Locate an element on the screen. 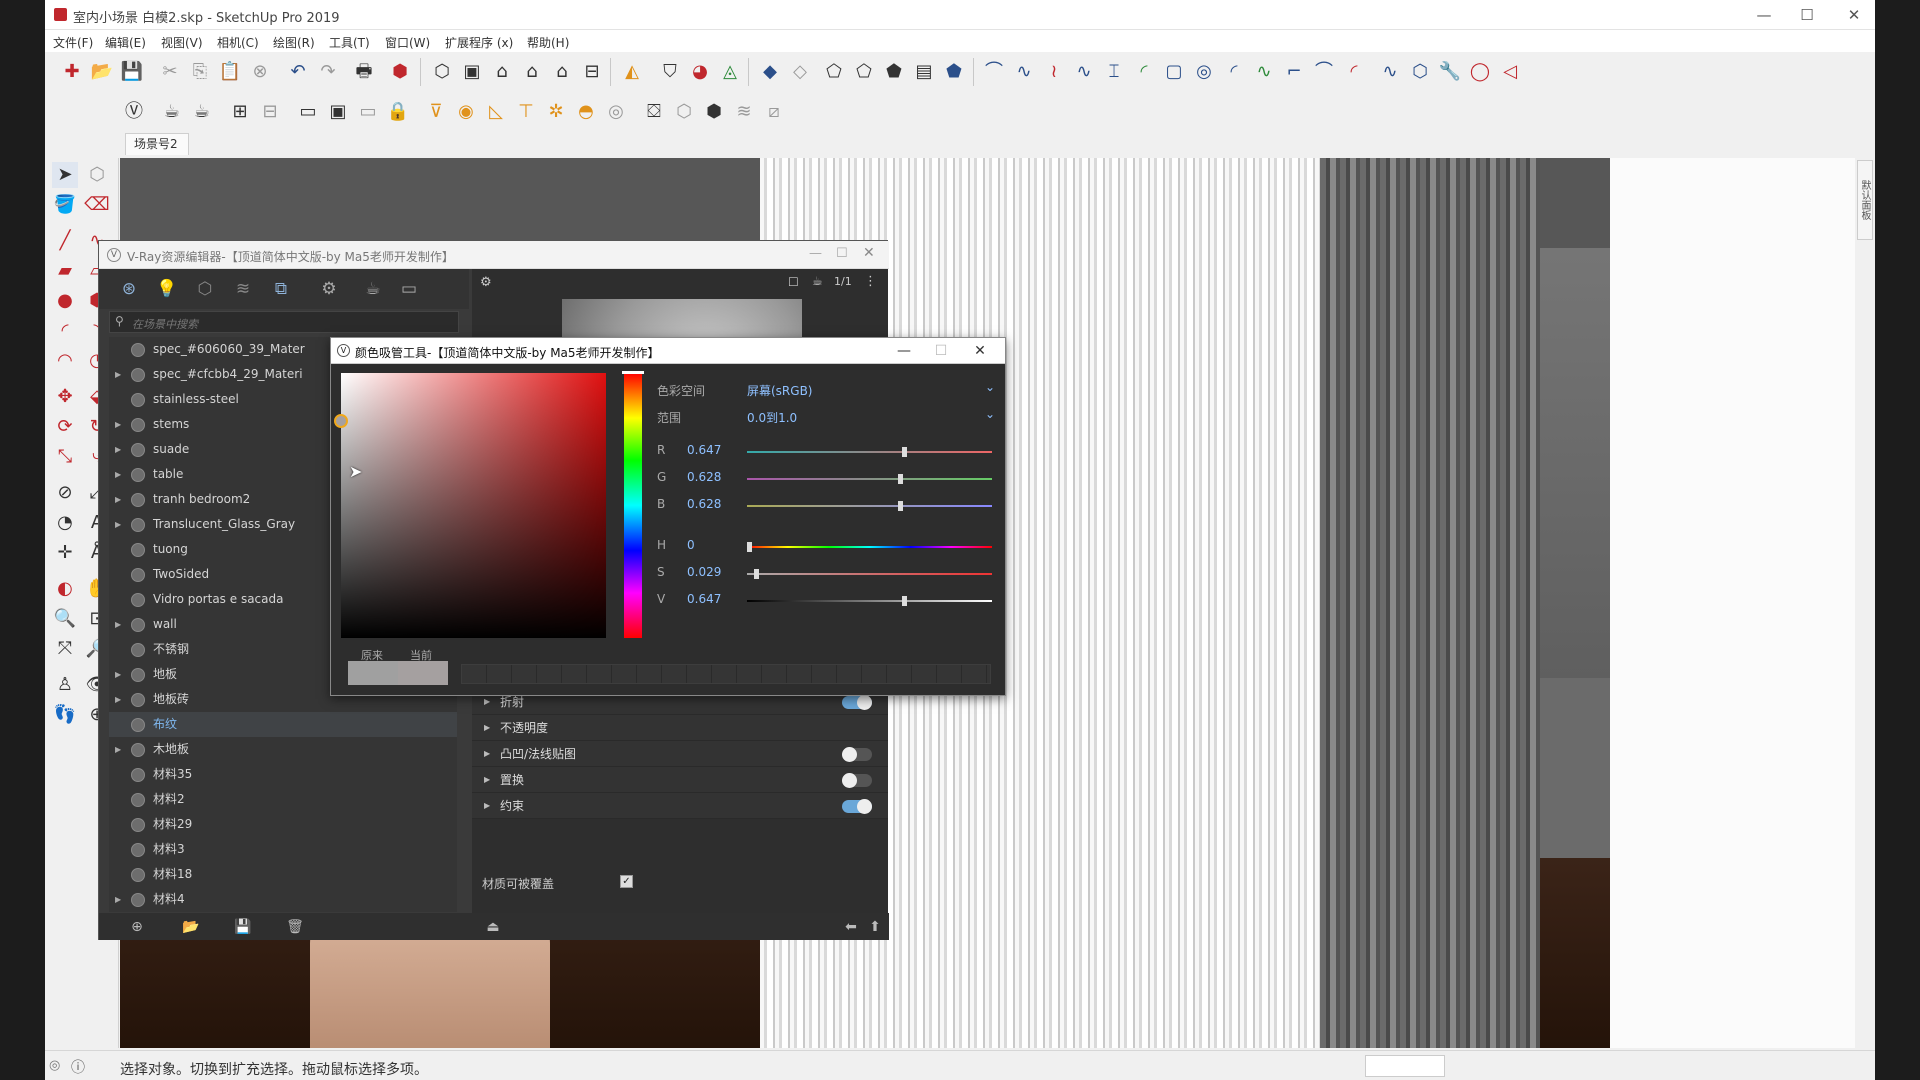 This screenshot has height=1080, width=1920. save-asset-icon: 💾 is located at coordinates (243, 927).